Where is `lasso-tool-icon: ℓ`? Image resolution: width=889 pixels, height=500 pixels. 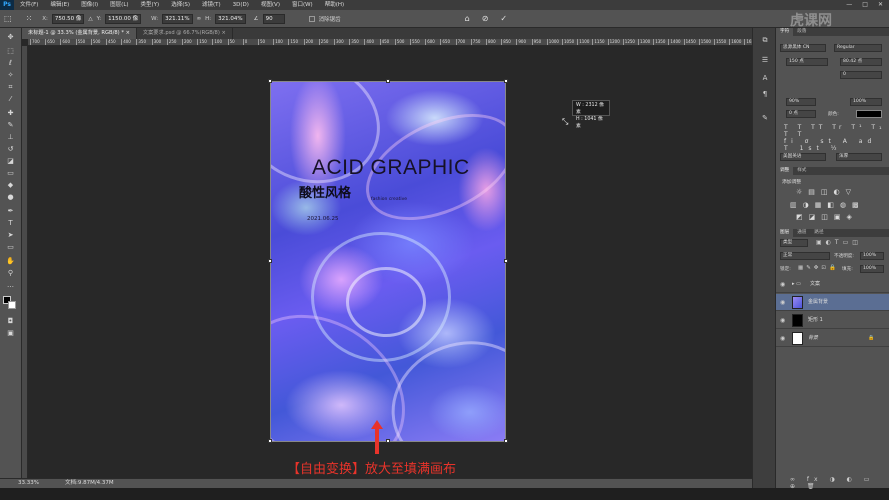 lasso-tool-icon: ℓ is located at coordinates (10, 63).